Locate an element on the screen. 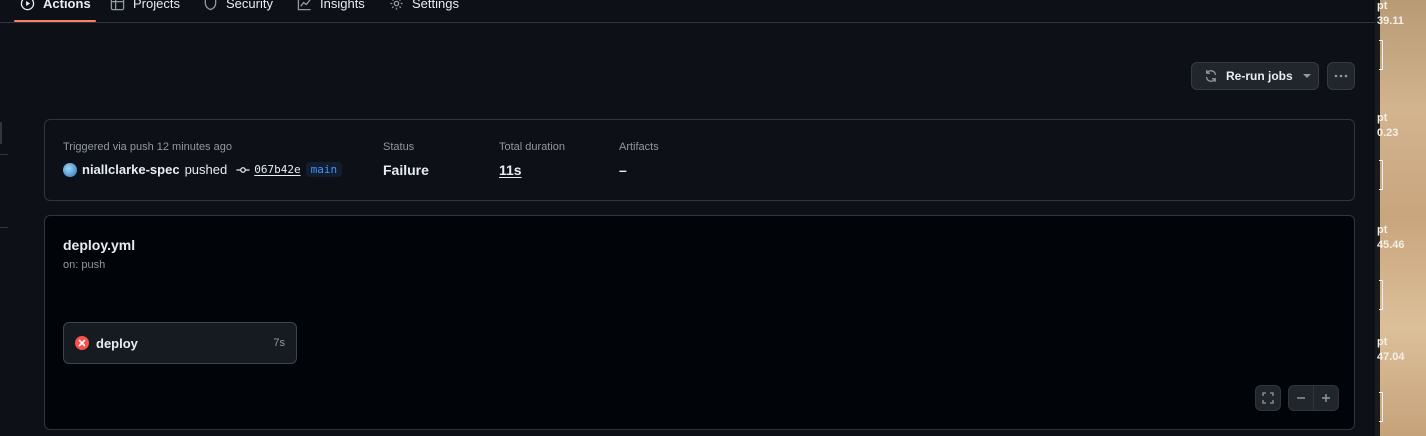  status-value: Failure is located at coordinates (406, 170).